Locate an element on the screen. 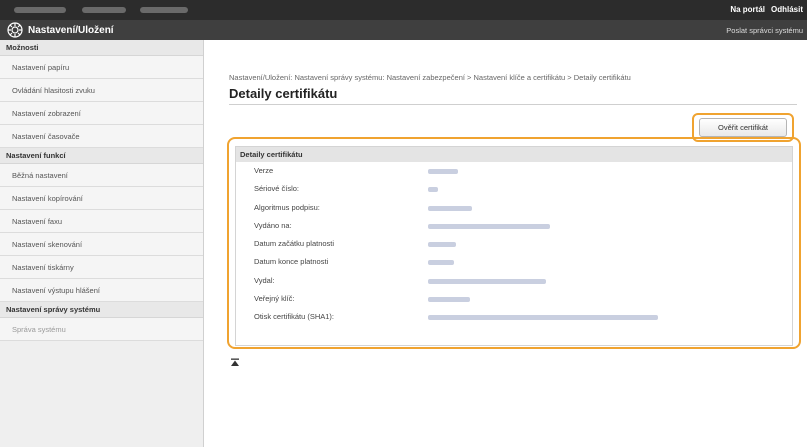 The image size is (807, 447). sidebar-item-report-output: Nastavení výstupu hlášení is located at coordinates (101, 290).